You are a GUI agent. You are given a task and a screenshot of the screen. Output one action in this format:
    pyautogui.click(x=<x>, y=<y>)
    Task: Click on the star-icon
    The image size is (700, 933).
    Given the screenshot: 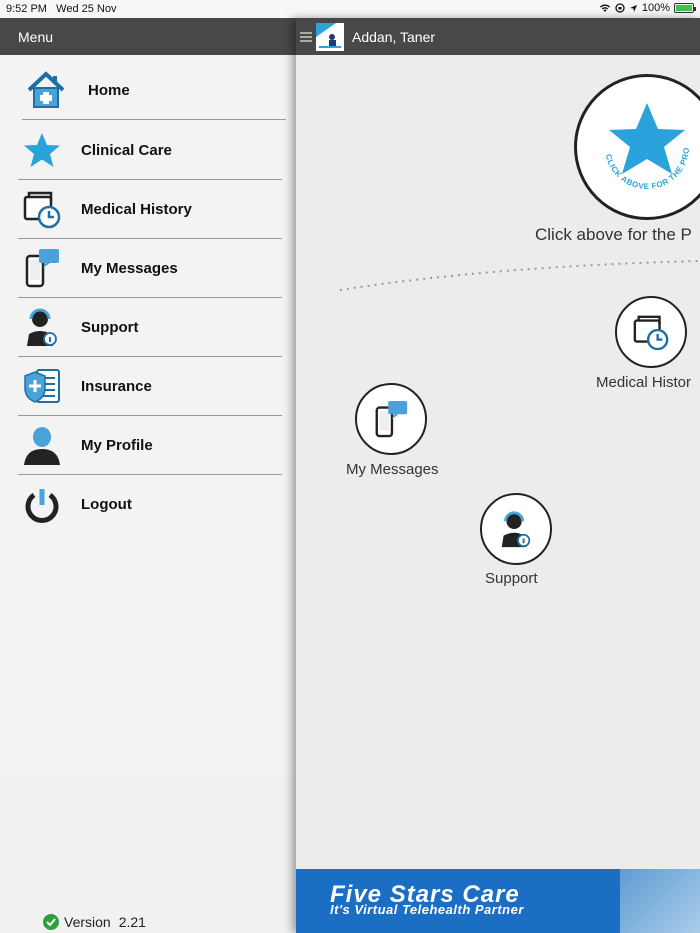 What is the action you would take?
    pyautogui.click(x=42, y=150)
    